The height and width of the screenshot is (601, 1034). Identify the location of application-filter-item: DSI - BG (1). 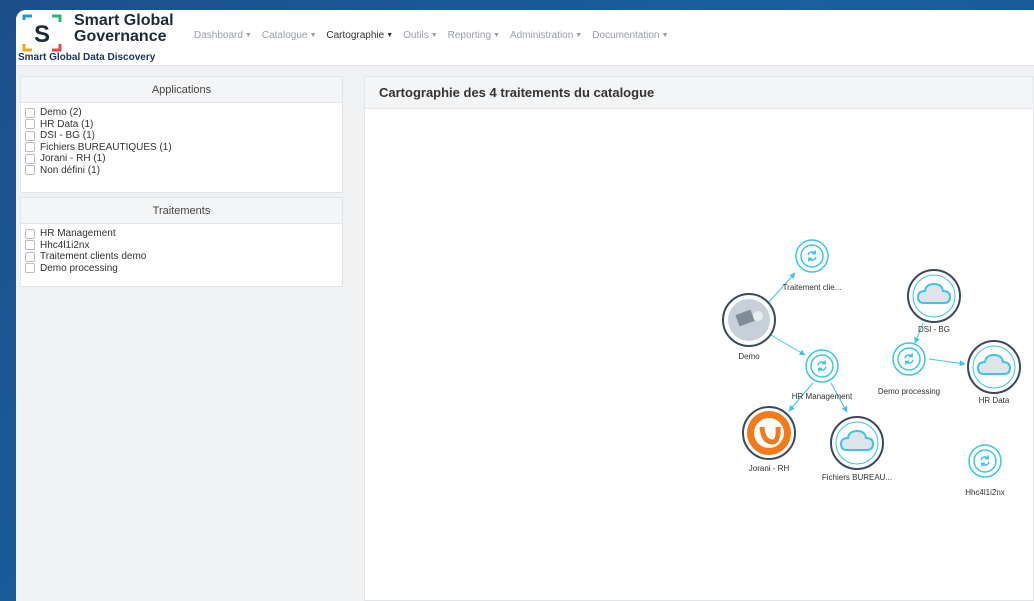
(181, 136).